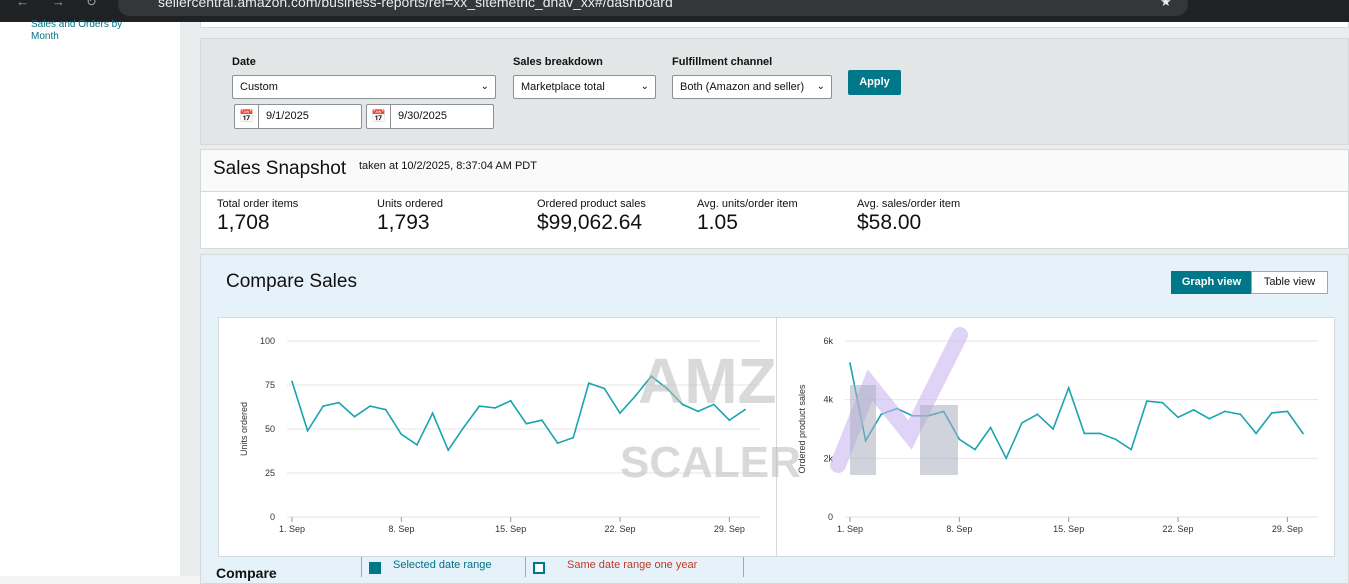  I want to click on y-tick-label: 75, so click(270, 385).